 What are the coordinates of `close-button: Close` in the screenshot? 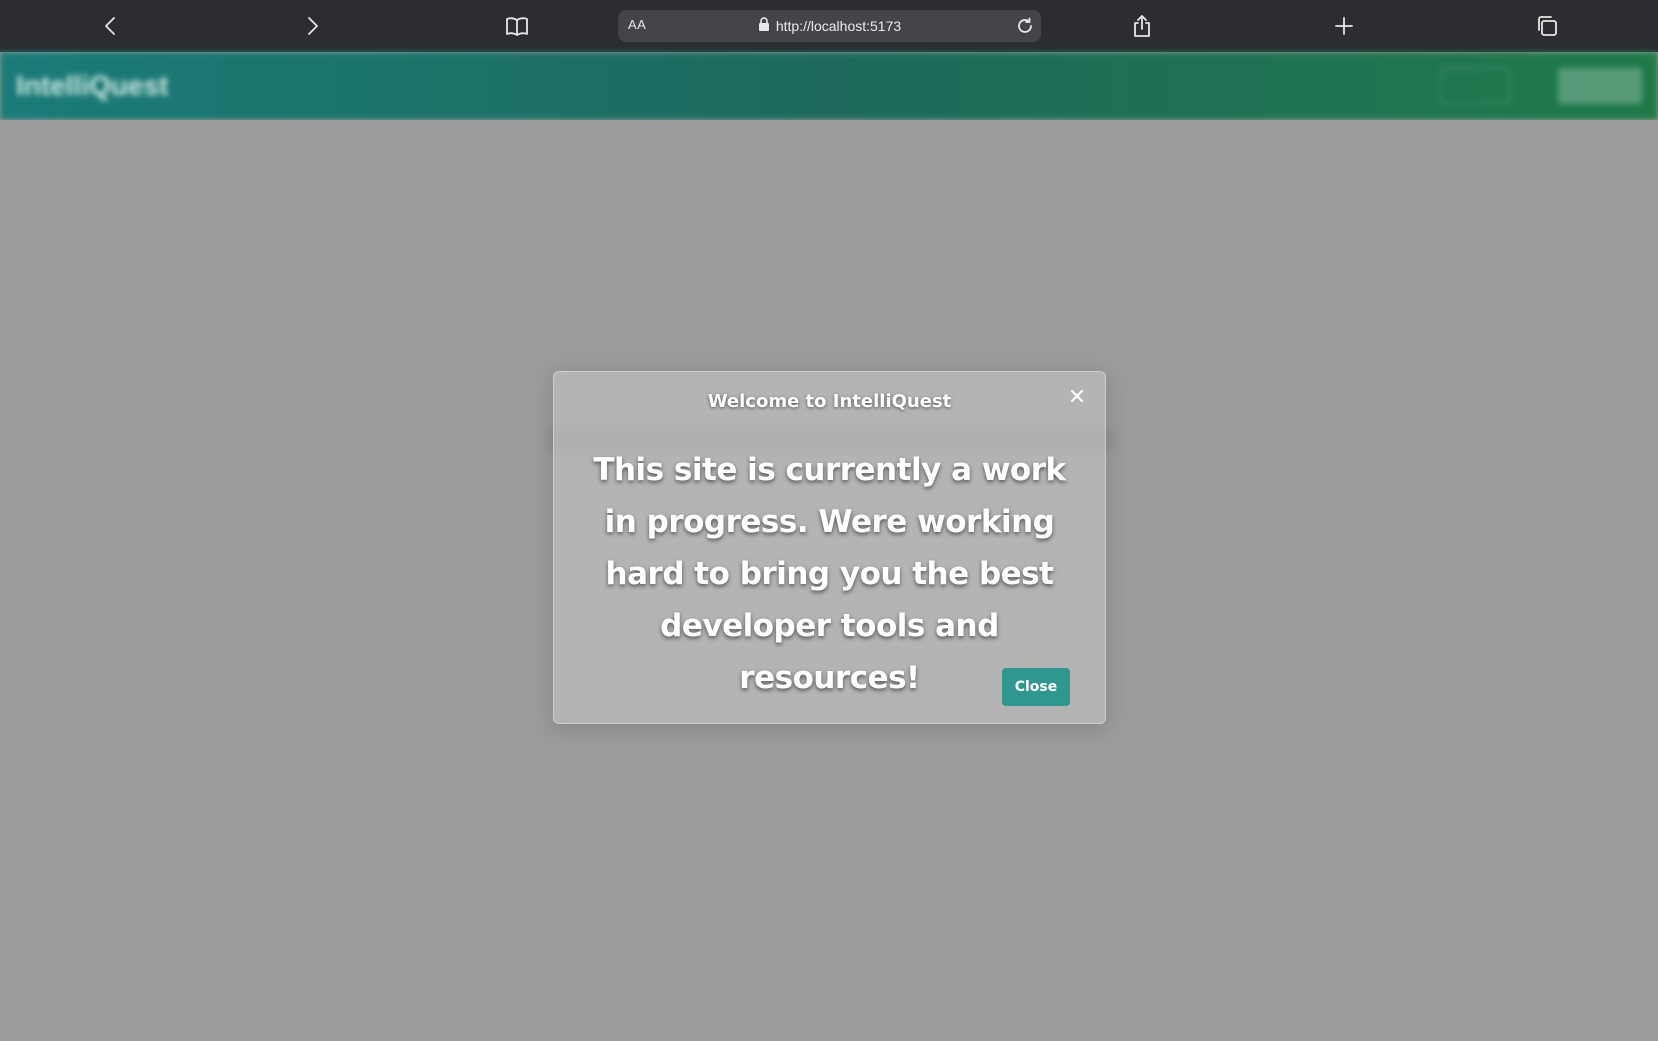 It's located at (1036, 687).